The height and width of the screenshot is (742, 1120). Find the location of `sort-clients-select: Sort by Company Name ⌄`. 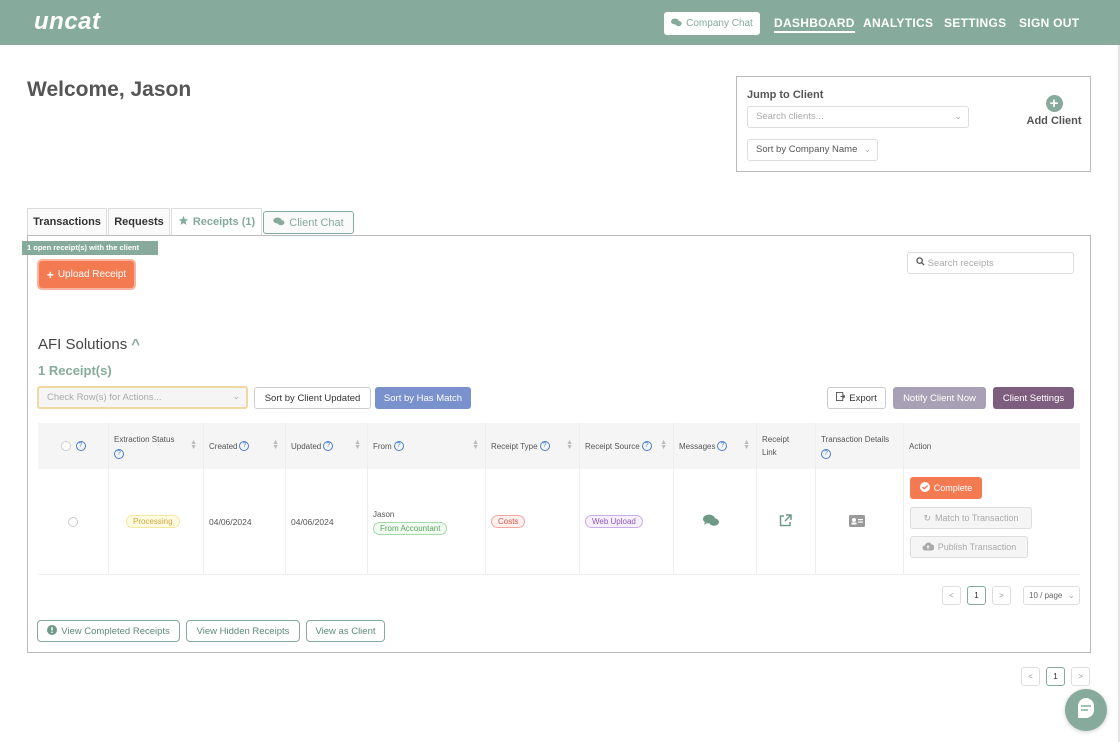

sort-clients-select: Sort by Company Name ⌄ is located at coordinates (812, 150).